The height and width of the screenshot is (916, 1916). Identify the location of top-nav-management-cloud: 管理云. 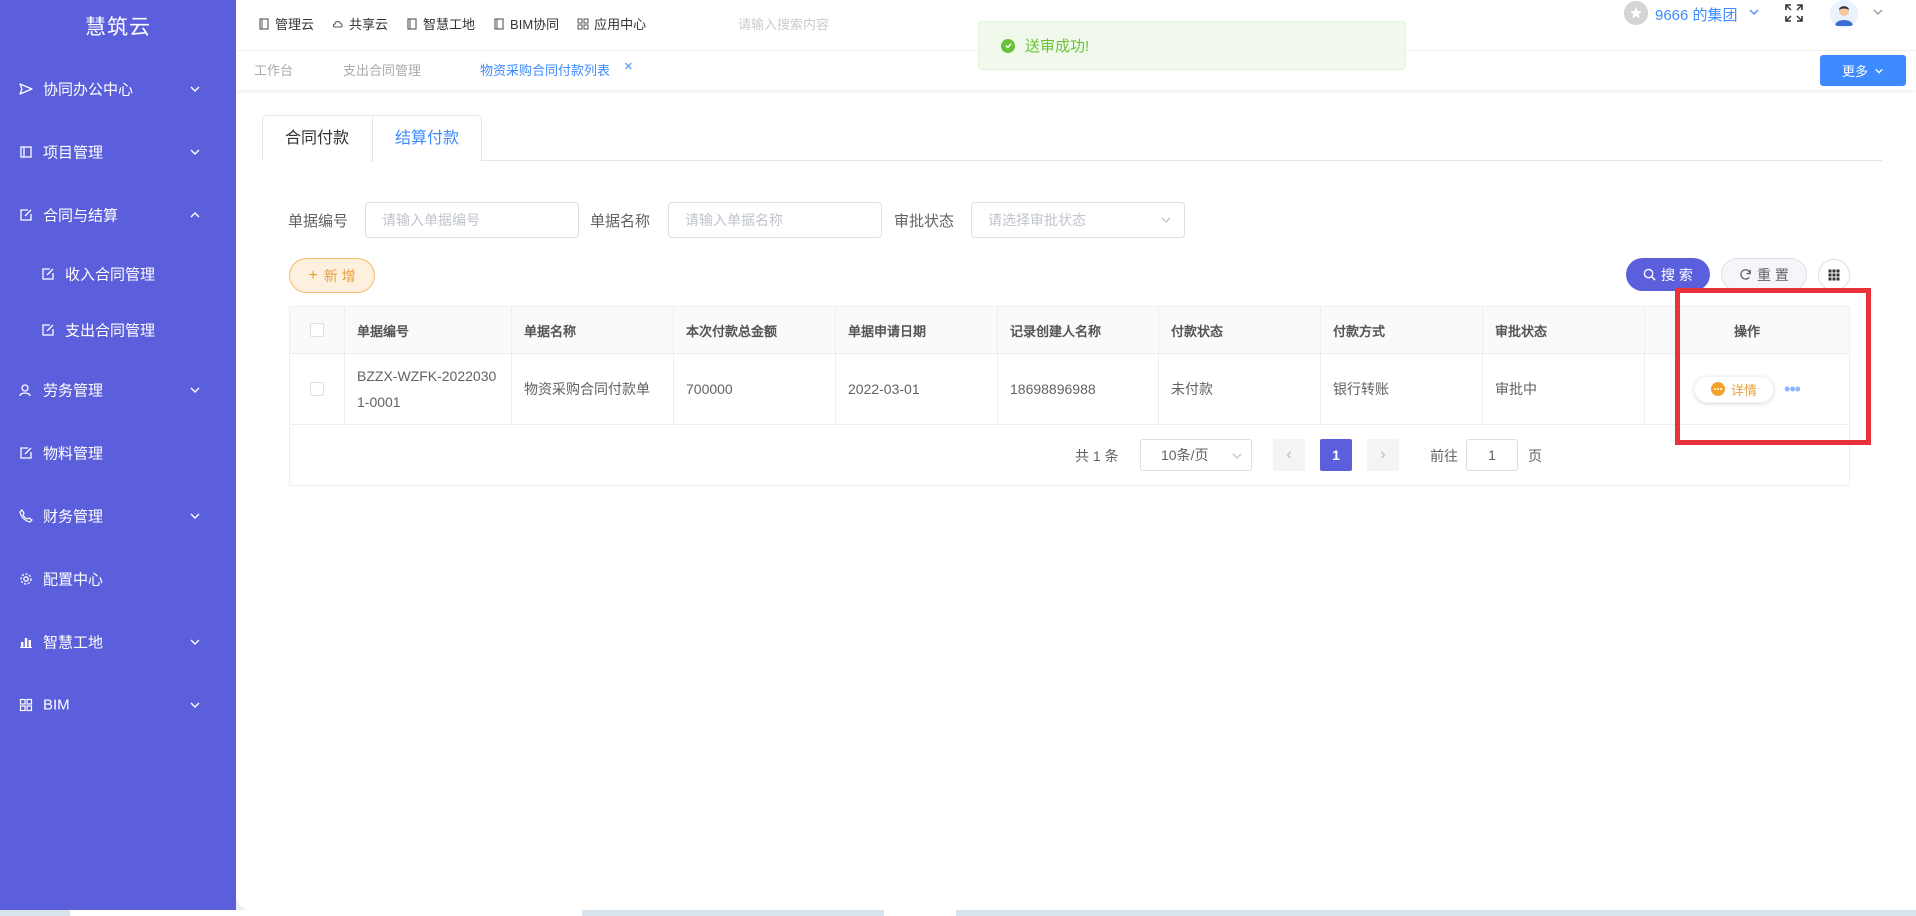
(286, 23).